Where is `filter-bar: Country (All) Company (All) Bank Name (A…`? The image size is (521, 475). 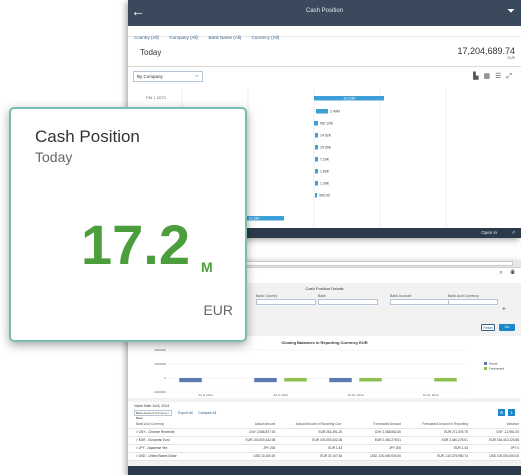
filter-bar: Country (All) Company (All) Bank Name (A… is located at coordinates (324, 33).